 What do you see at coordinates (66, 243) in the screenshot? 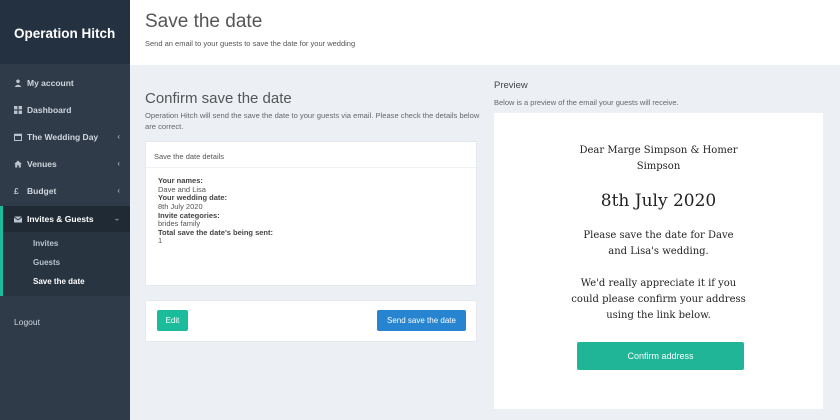
I see `sidebar-subitem-invites: Invites` at bounding box center [66, 243].